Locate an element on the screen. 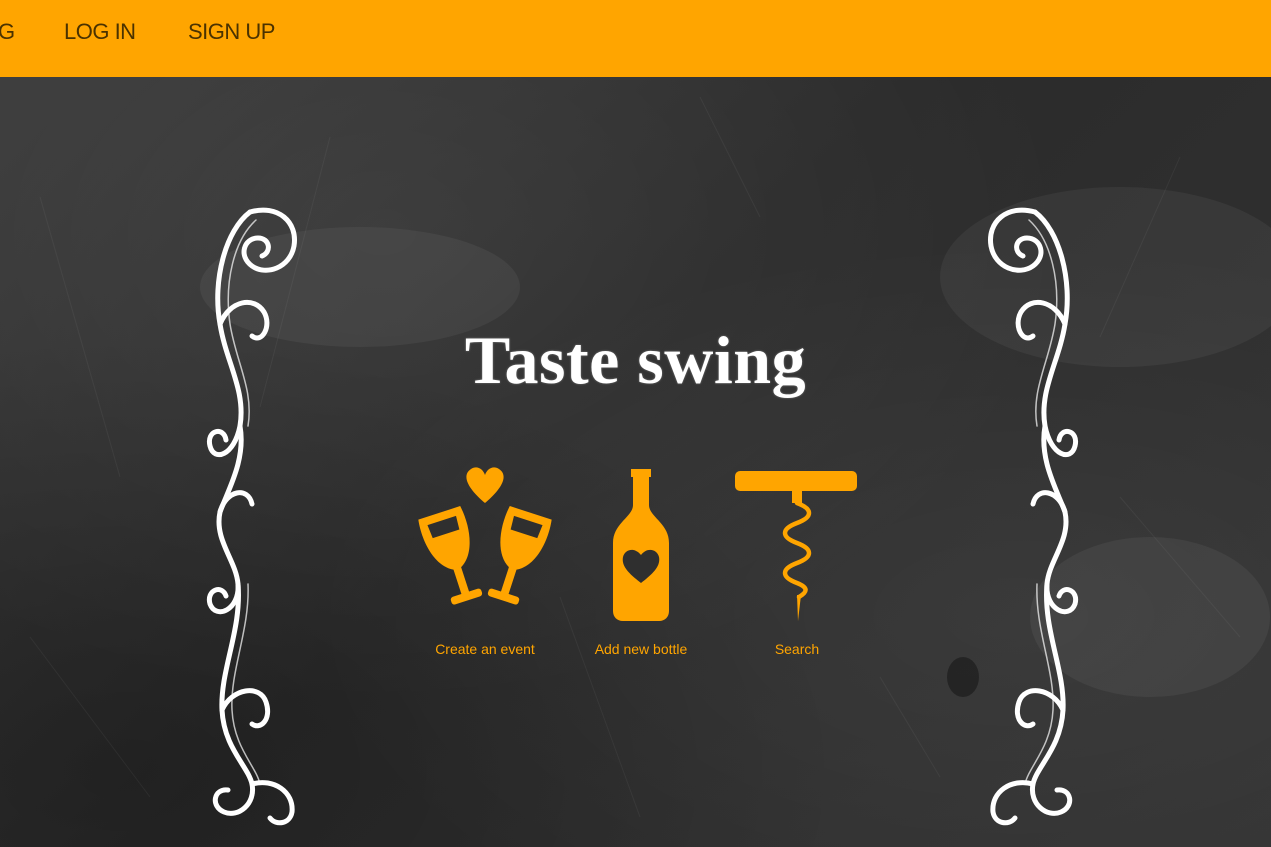  left-scroll-ornament is located at coordinates (251, 516).